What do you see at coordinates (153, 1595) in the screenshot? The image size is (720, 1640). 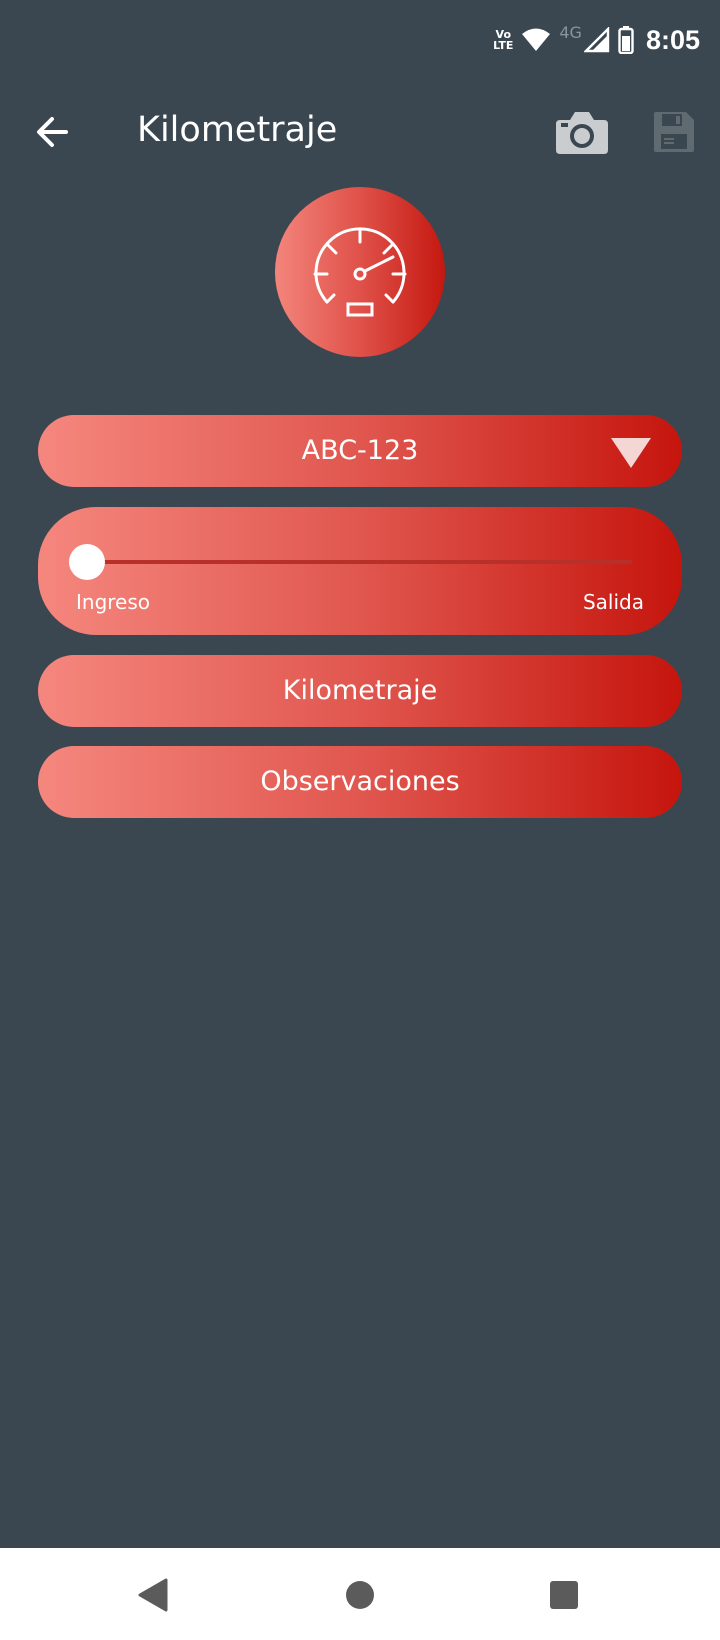 I see `nav-back-icon` at bounding box center [153, 1595].